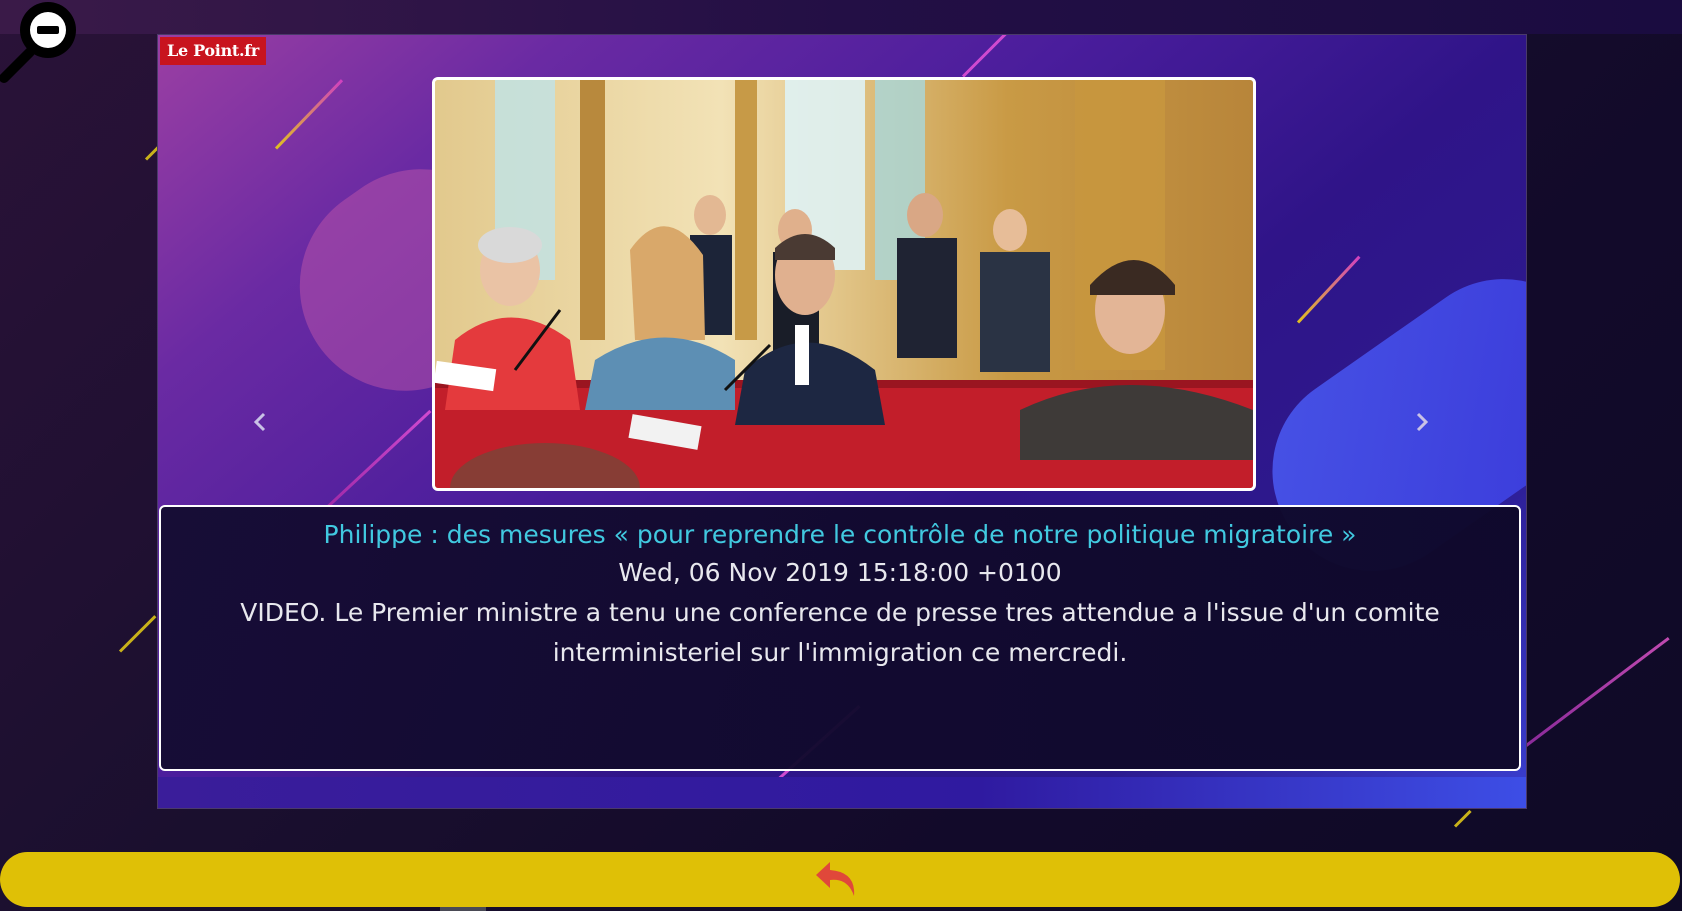 This screenshot has width=1682, height=911. Describe the element at coordinates (842, 792) in the screenshot. I see `panel-footer-strip` at that location.